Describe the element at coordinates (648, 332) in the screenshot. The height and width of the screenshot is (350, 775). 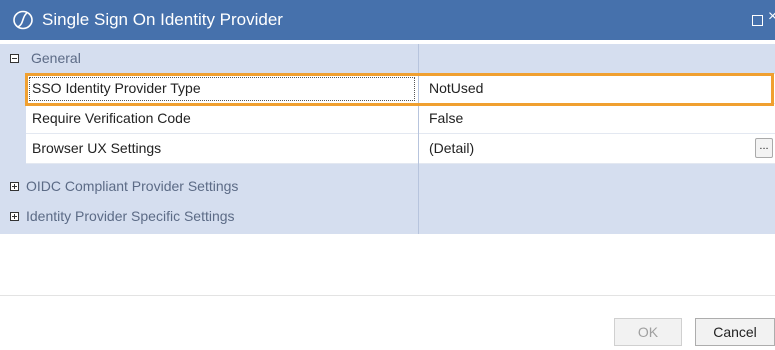
I see `ok-button: OK` at that location.